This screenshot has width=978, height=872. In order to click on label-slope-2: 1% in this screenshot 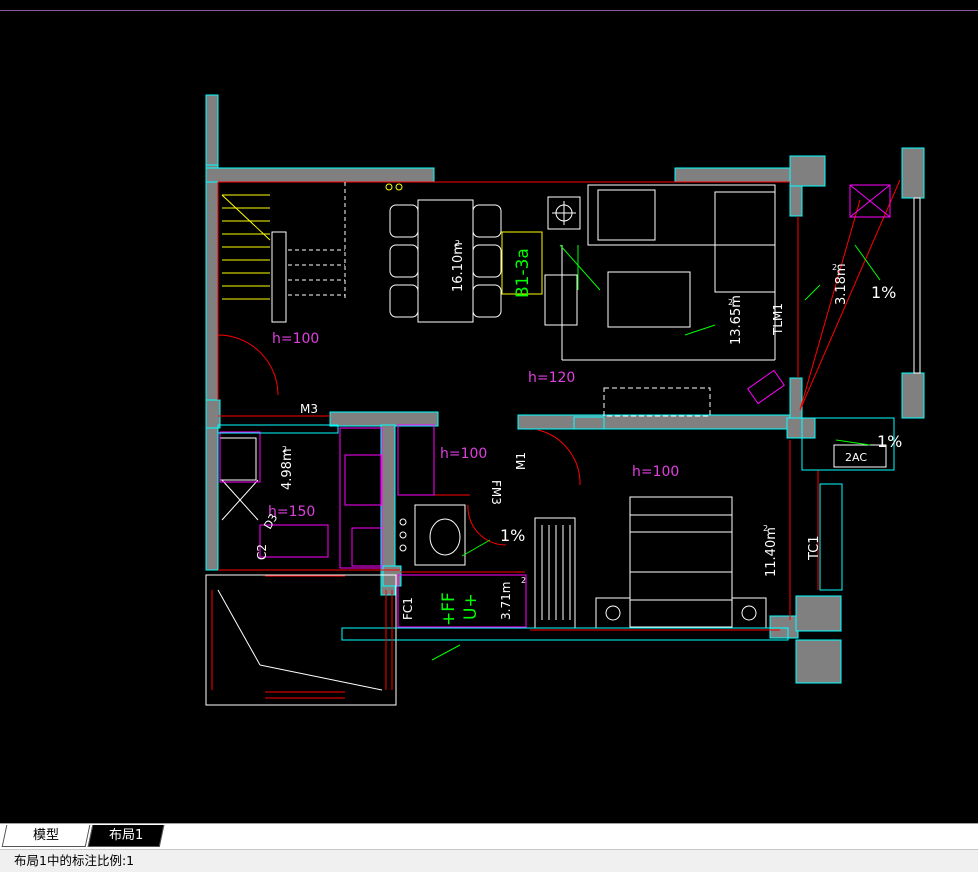, I will do `click(512, 535)`.